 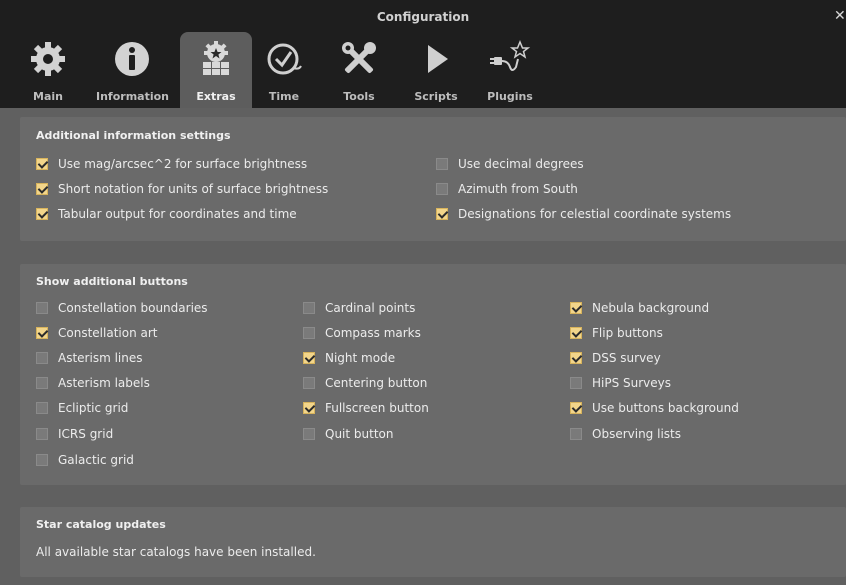 I want to click on tab-label: Plugins, so click(x=510, y=96).